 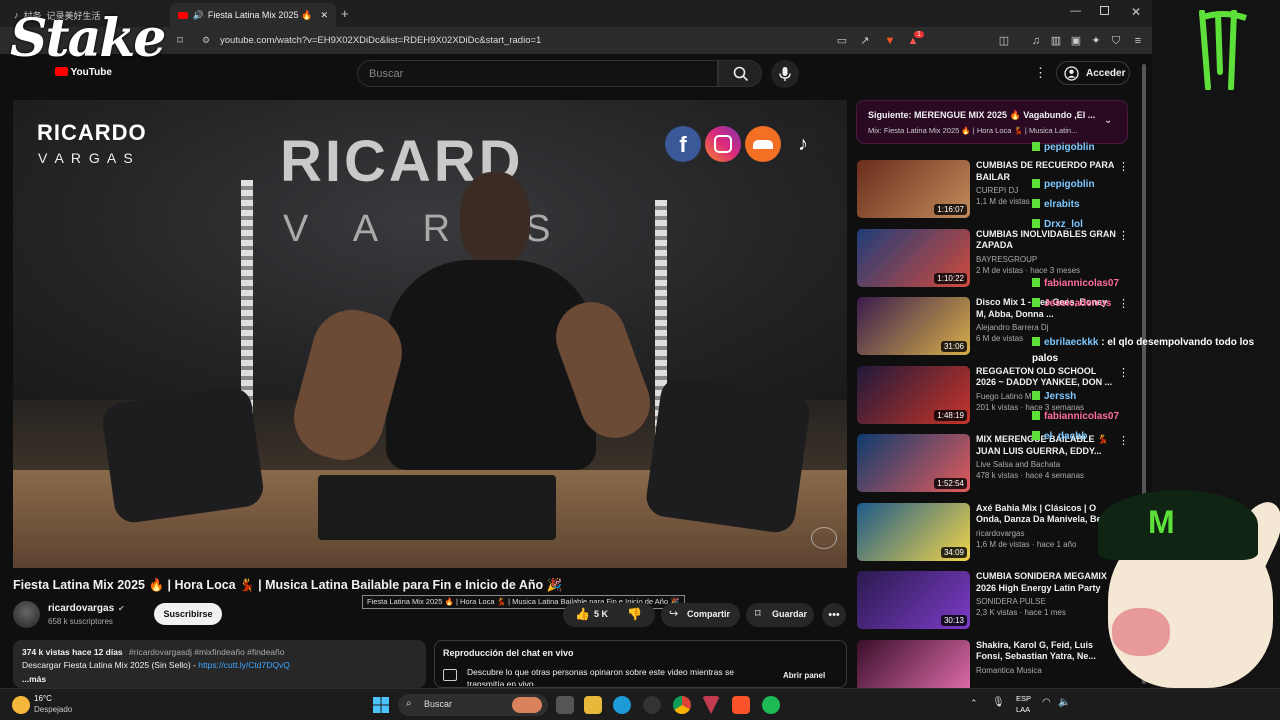 What do you see at coordinates (974, 703) in the screenshot?
I see `tray-chevron-icon: ⌃` at bounding box center [974, 703].